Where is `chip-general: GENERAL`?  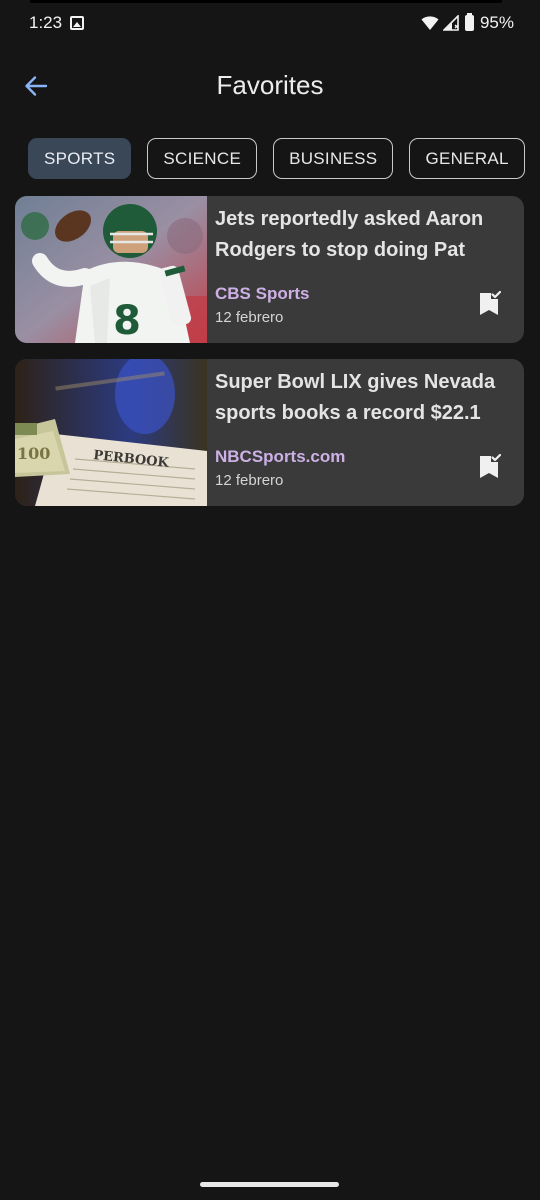 chip-general: GENERAL is located at coordinates (467, 158).